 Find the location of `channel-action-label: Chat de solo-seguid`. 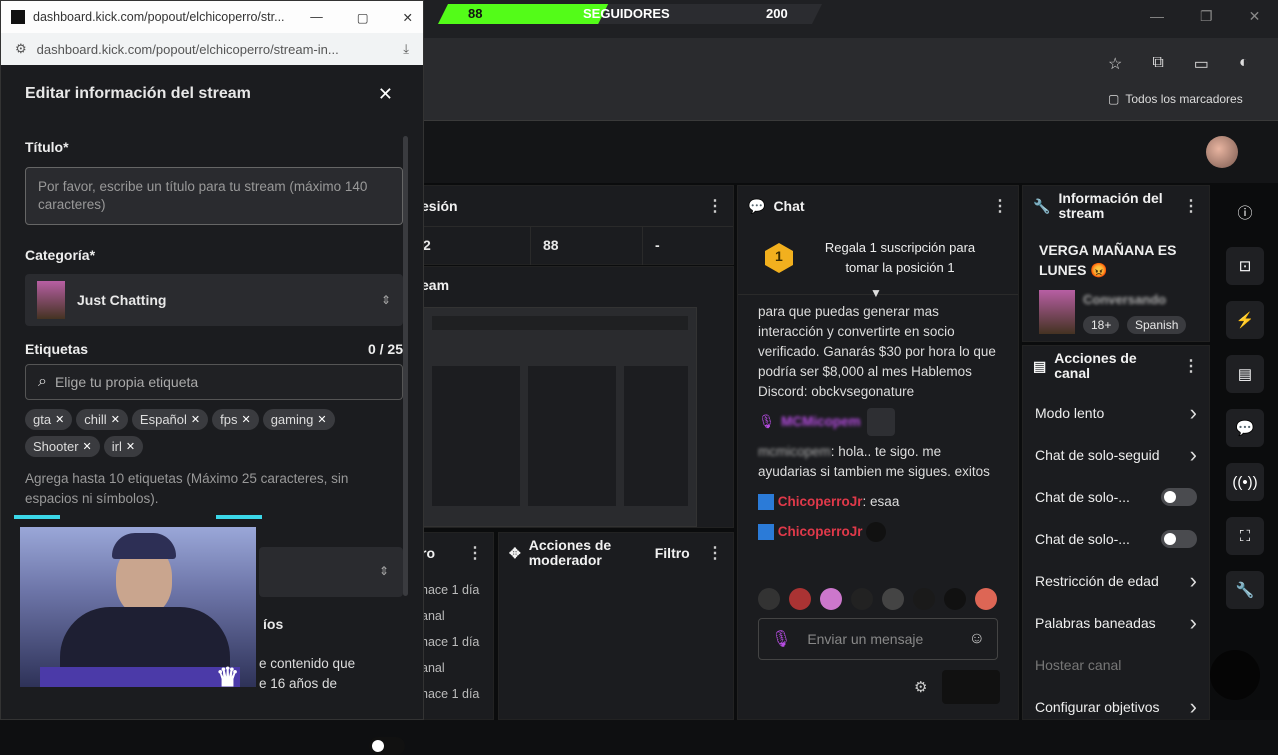

channel-action-label: Chat de solo-seguid is located at coordinates (1097, 455).